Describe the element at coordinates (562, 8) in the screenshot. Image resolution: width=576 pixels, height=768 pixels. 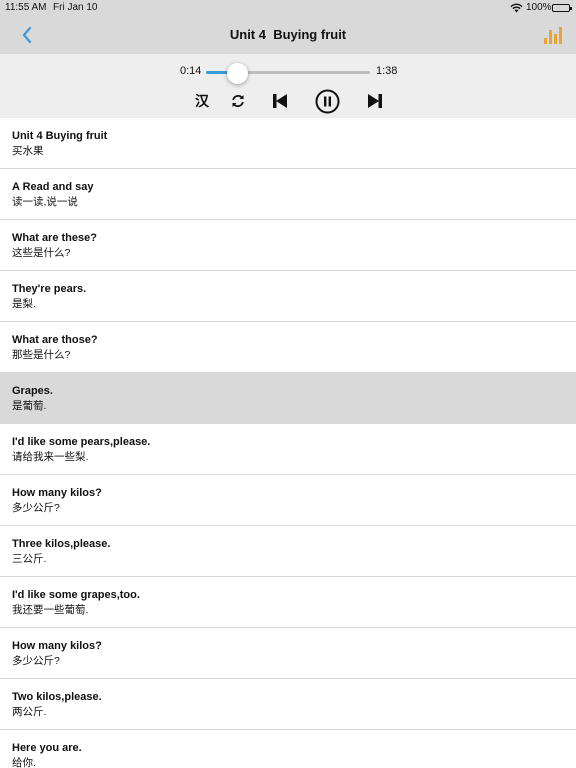
I see `battery-icon` at that location.